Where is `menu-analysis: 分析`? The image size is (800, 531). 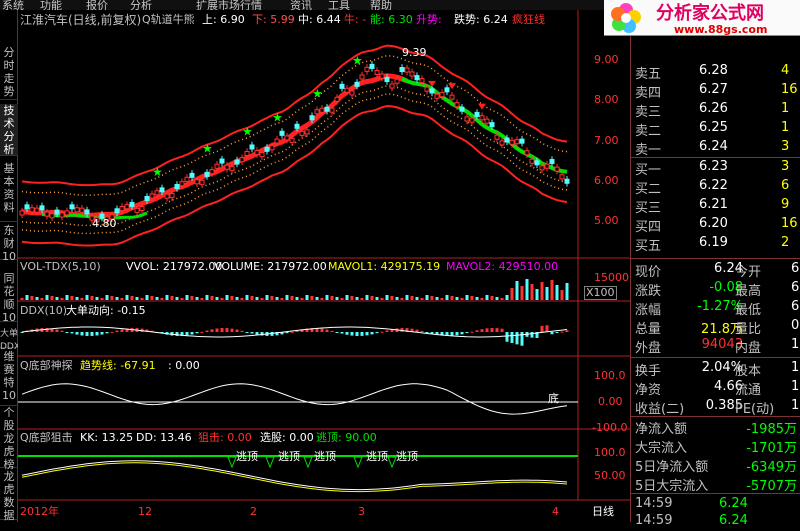 menu-analysis: 分析 is located at coordinates (141, 5).